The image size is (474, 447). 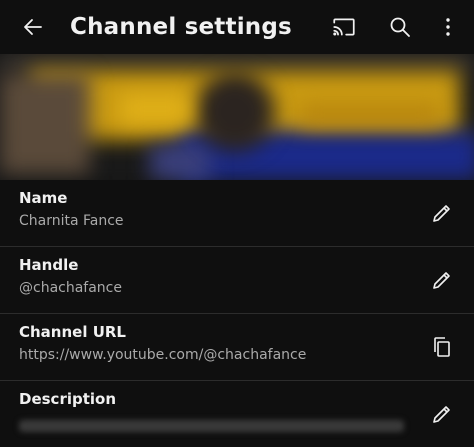 I want to click on more-vertical-icon, so click(x=448, y=27).